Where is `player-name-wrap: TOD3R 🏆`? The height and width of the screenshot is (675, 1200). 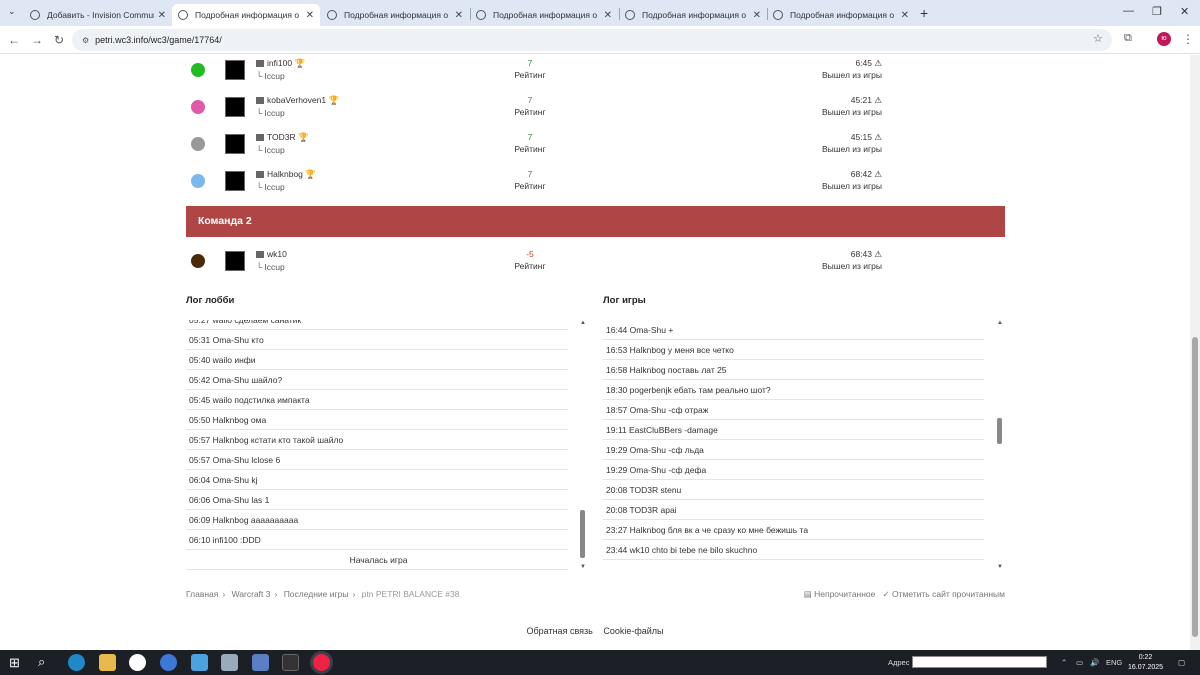
player-name-wrap: TOD3R 🏆 is located at coordinates (282, 137).